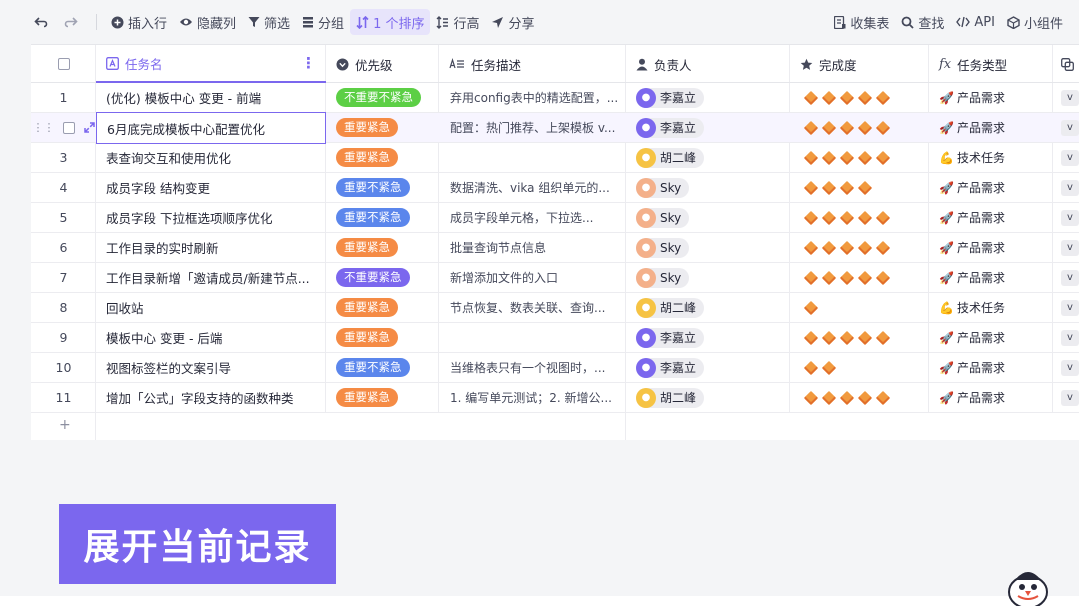 This screenshot has height=606, width=1079. Describe the element at coordinates (991, 64) in the screenshot. I see `header-task-type: fx 任务类型` at that location.